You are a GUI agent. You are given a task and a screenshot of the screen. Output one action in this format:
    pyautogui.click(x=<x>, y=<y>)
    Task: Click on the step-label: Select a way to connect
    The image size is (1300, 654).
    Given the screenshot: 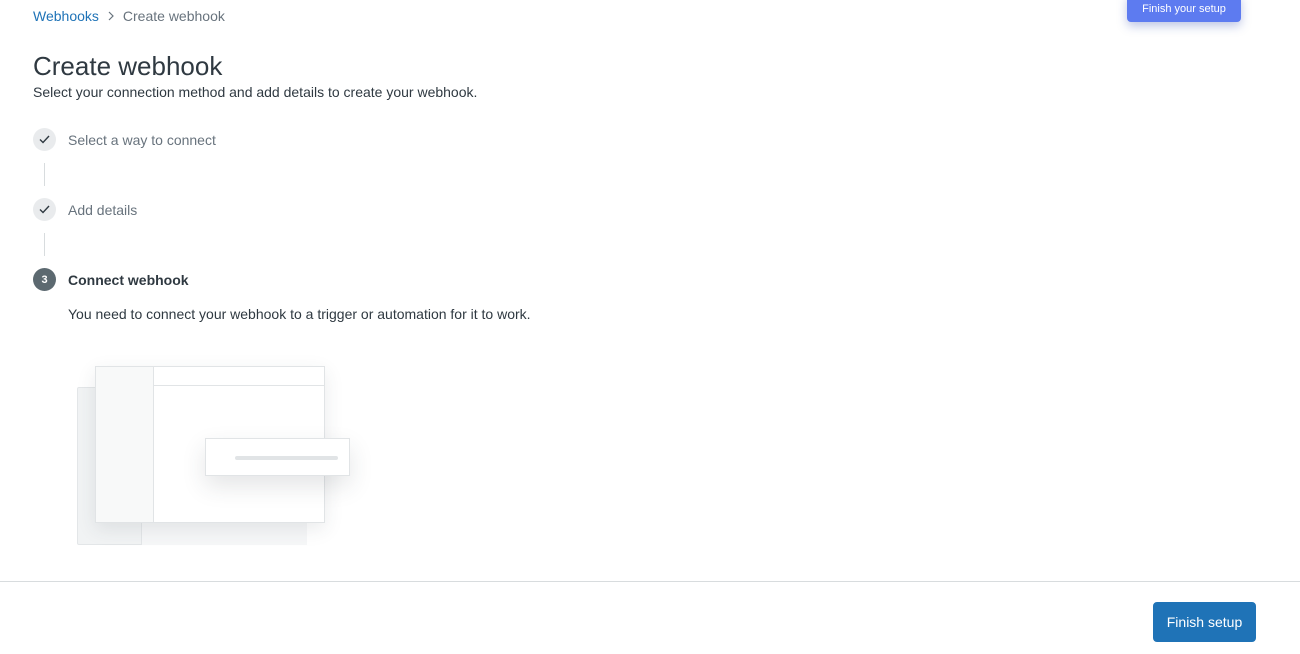 What is the action you would take?
    pyautogui.click(x=142, y=139)
    